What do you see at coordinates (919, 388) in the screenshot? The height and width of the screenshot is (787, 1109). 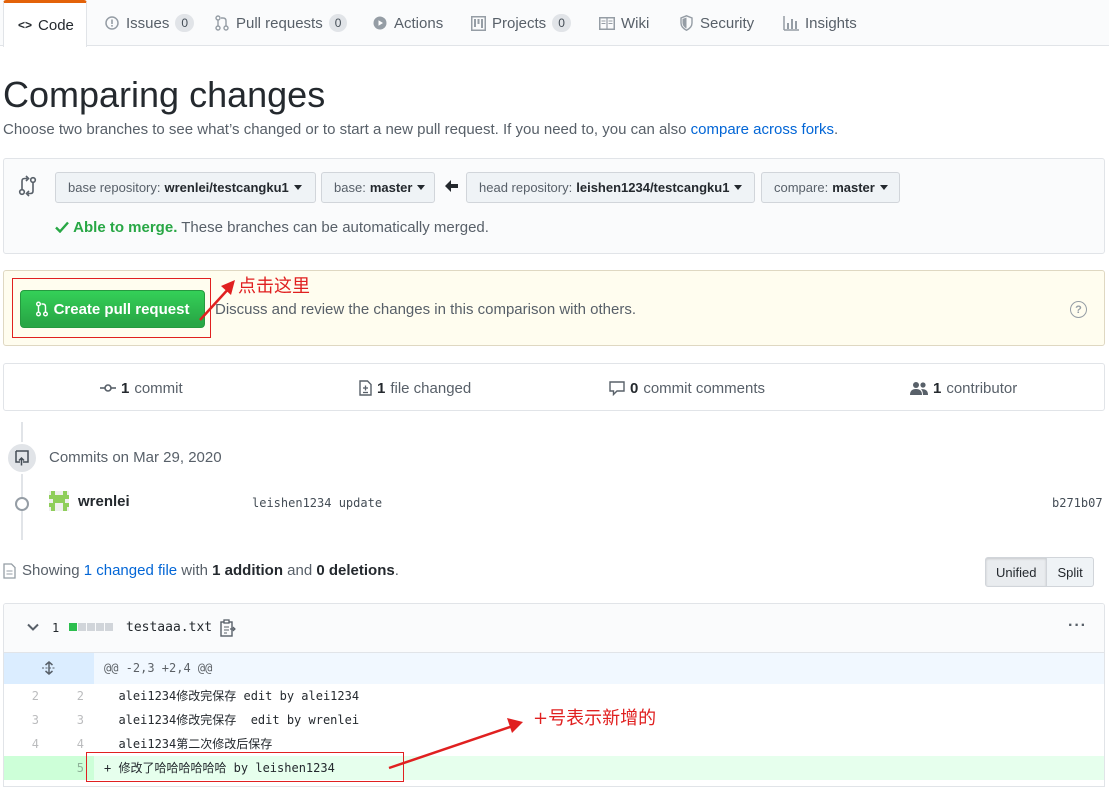 I see `people-icon` at bounding box center [919, 388].